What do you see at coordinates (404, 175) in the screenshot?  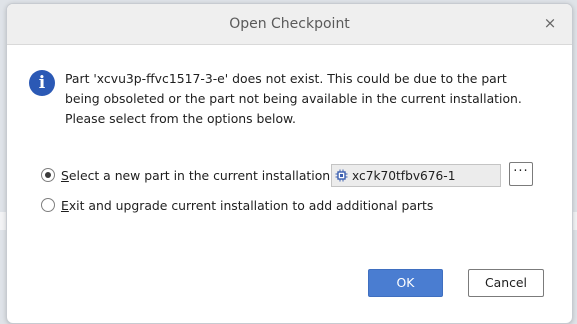 I see `part-name-value: xc7k70tfbv676-1` at bounding box center [404, 175].